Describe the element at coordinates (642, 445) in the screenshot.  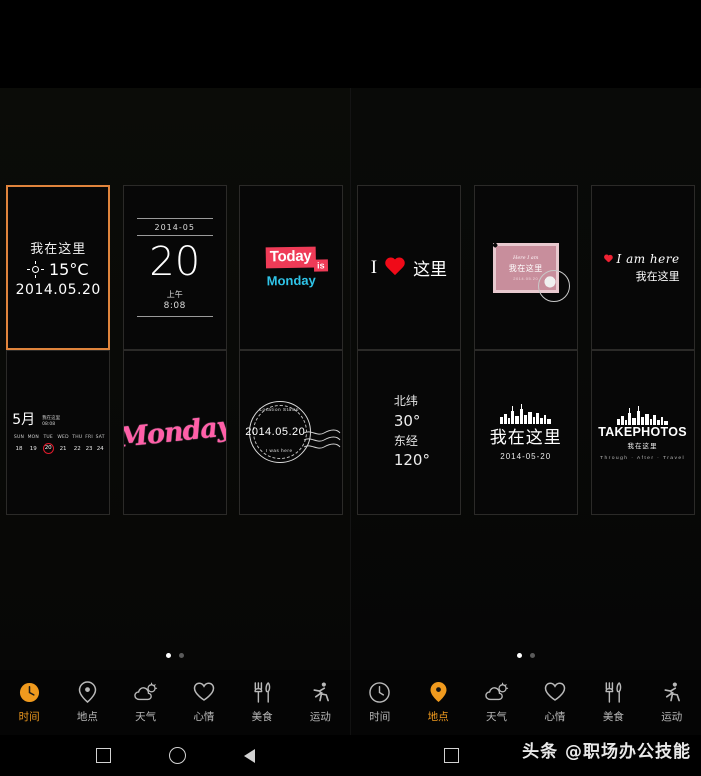
I see `takephotos-subtitle: 我在这里` at that location.